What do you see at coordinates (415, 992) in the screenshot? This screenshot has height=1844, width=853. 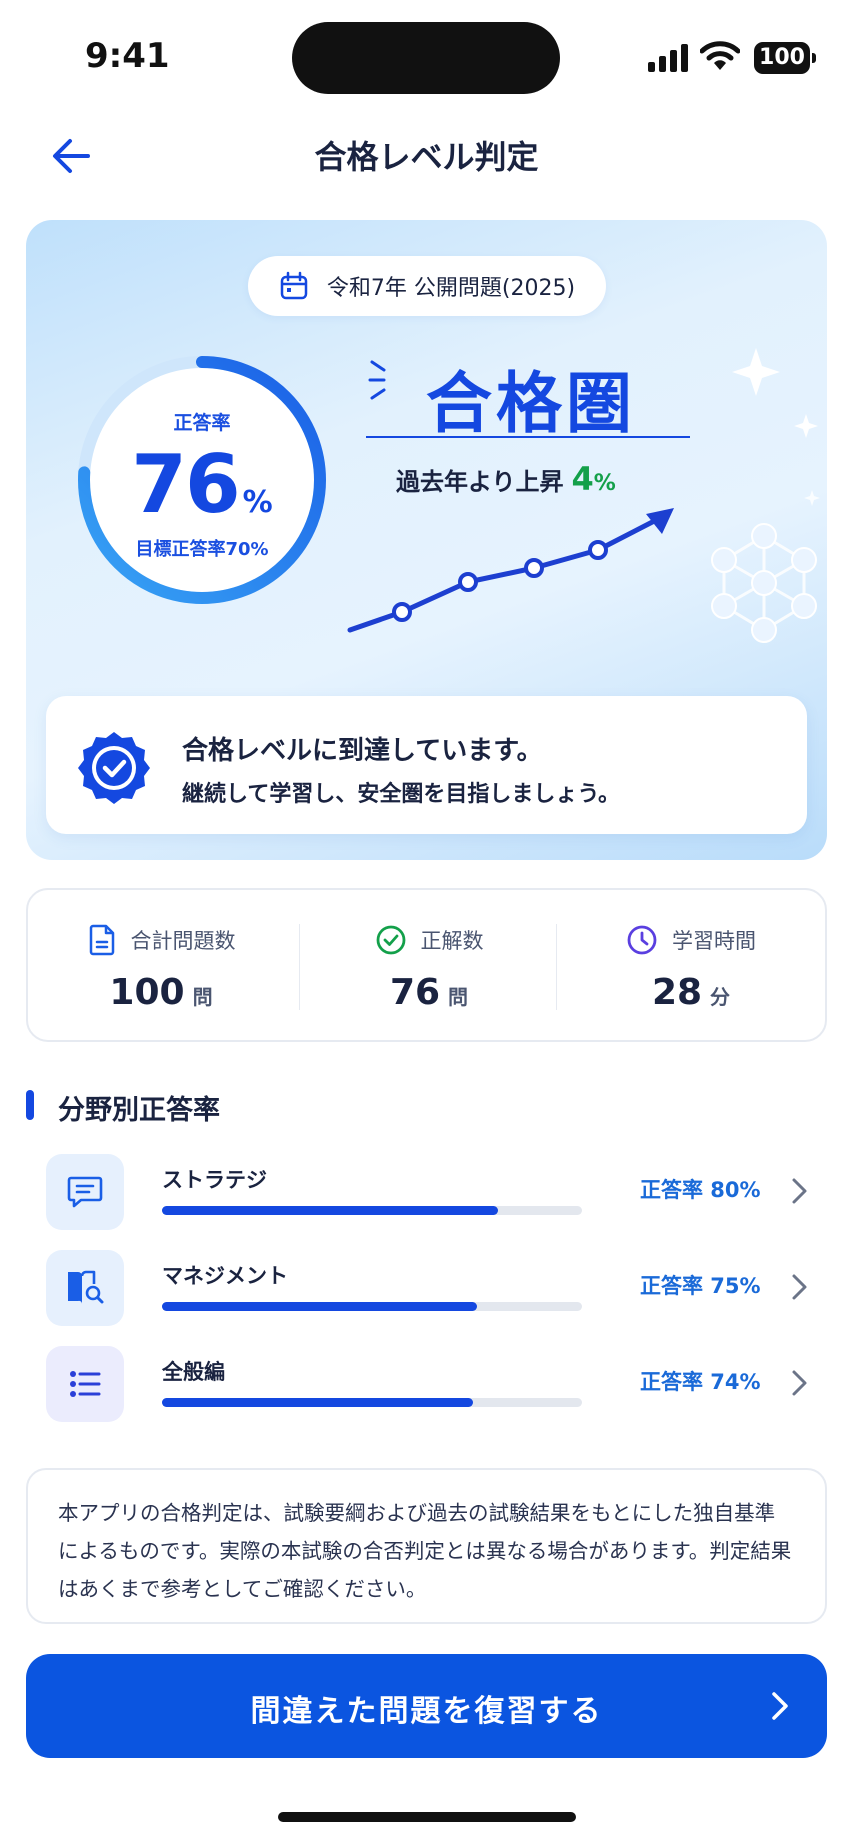 I see `stat-value: 76` at bounding box center [415, 992].